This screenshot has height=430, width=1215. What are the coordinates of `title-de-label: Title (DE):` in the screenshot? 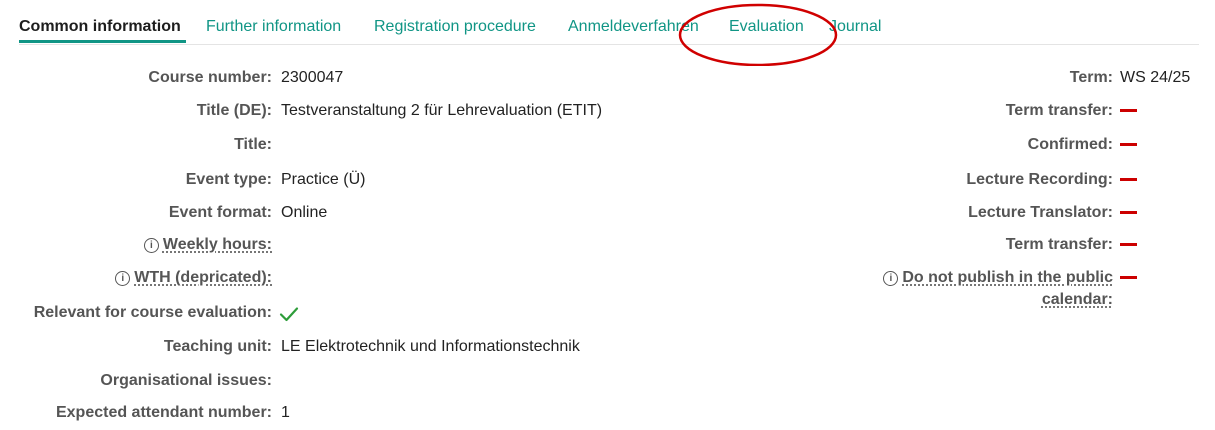 It's located at (234, 110).